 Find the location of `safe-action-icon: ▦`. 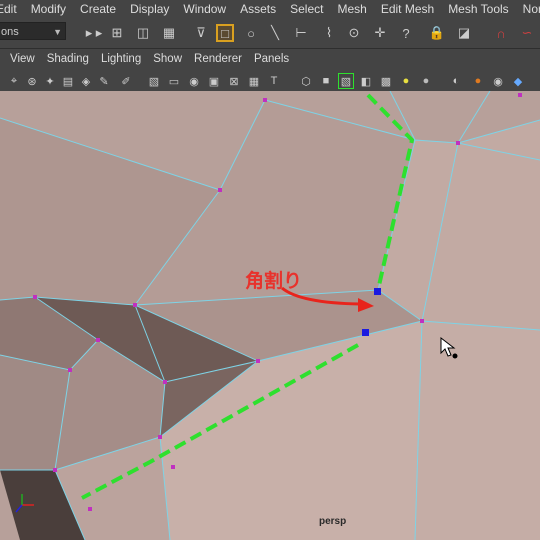

safe-action-icon: ▦ is located at coordinates (254, 81).